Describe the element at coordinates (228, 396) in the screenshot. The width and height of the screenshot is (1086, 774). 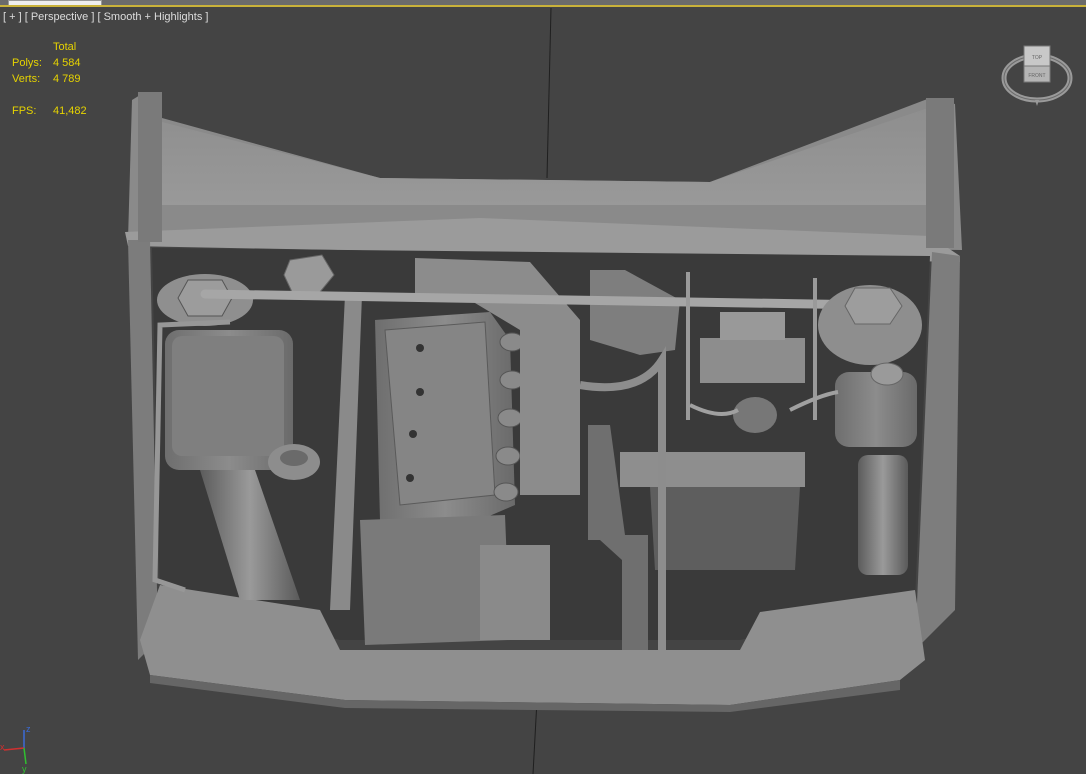
I see `left-box-top` at that location.